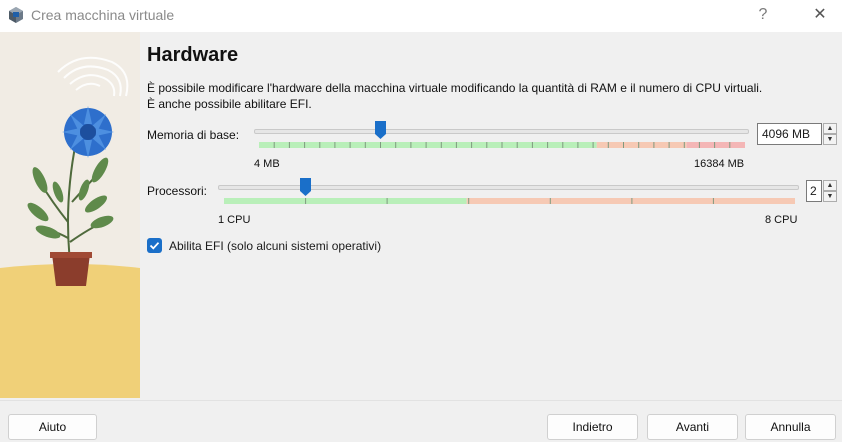 The width and height of the screenshot is (842, 442). I want to click on memory-slider-handle, so click(380, 130).